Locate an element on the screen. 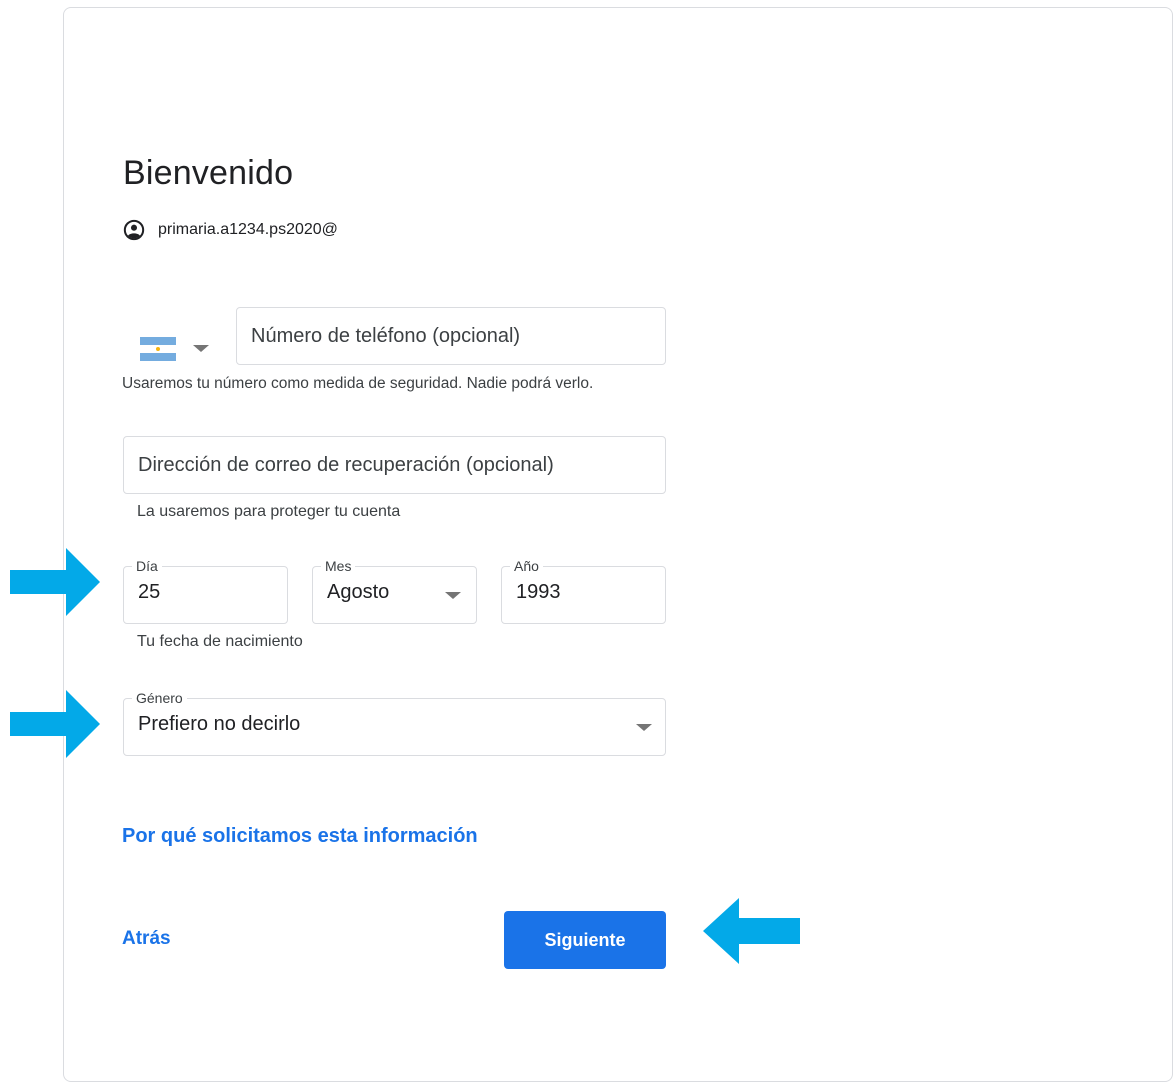 The image size is (1175, 1082). account-chip: primaria.a1234.ps2020@ is located at coordinates (230, 230).